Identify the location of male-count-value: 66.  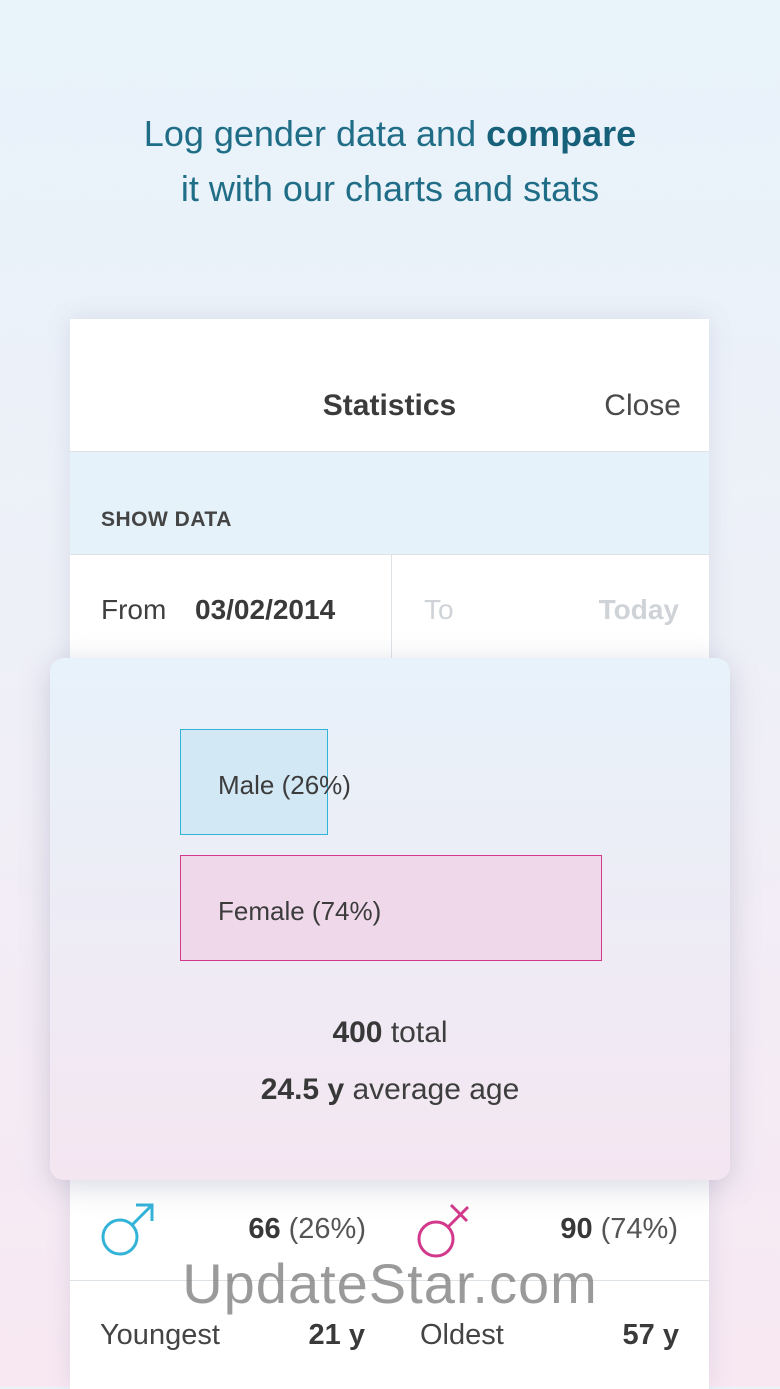
(264, 1229).